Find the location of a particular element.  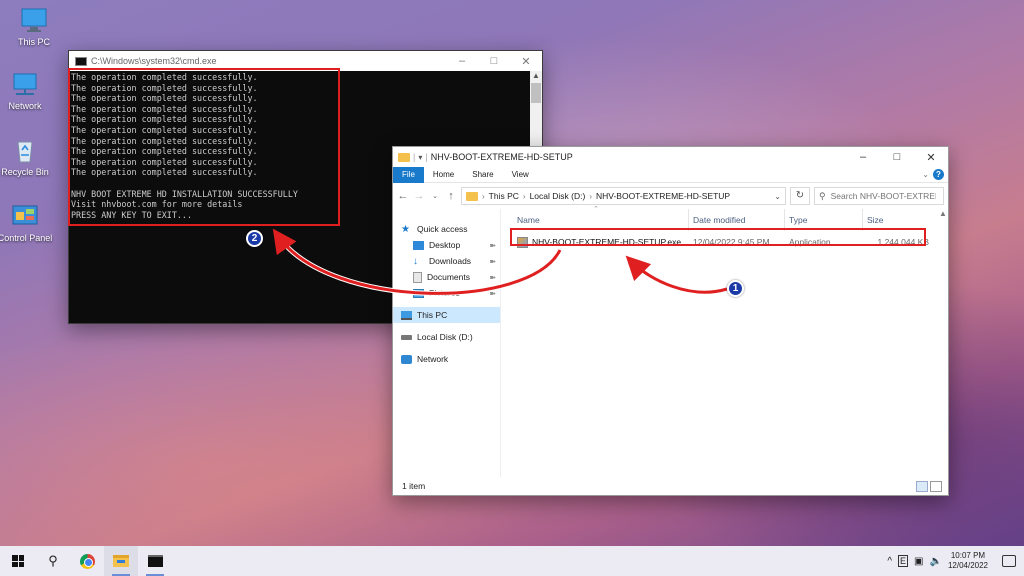

explorer-scrollbar: ▲ is located at coordinates (943, 343).